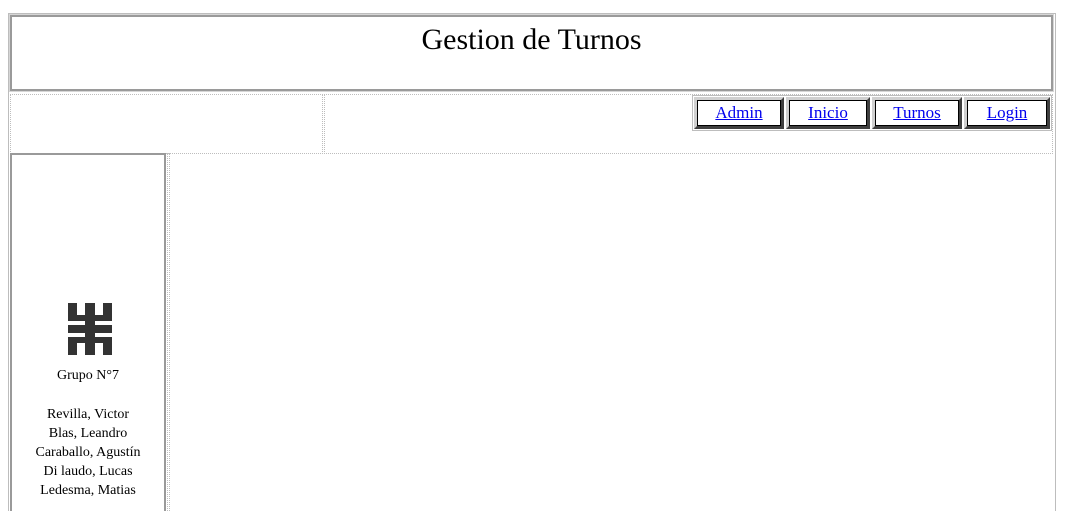 The height and width of the screenshot is (511, 1065). What do you see at coordinates (168, 332) in the screenshot?
I see `content-divider` at bounding box center [168, 332].